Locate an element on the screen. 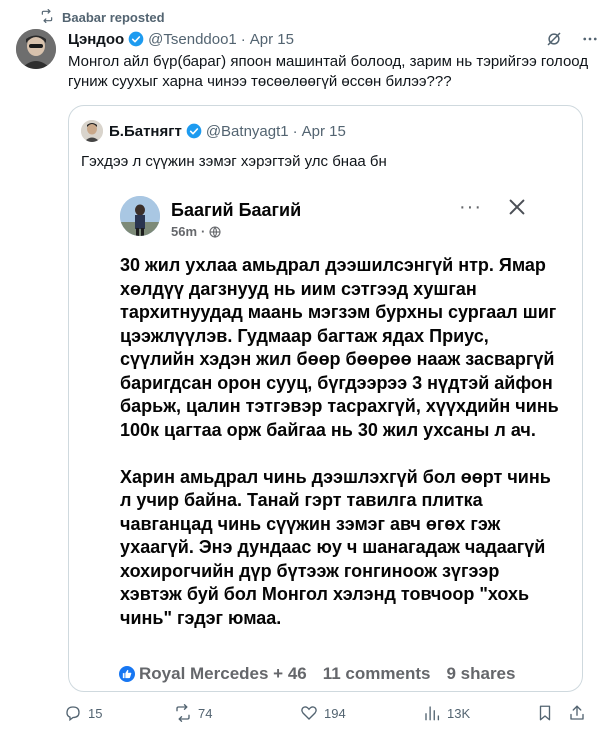  fb-shares-count: 9 shares is located at coordinates (481, 673).